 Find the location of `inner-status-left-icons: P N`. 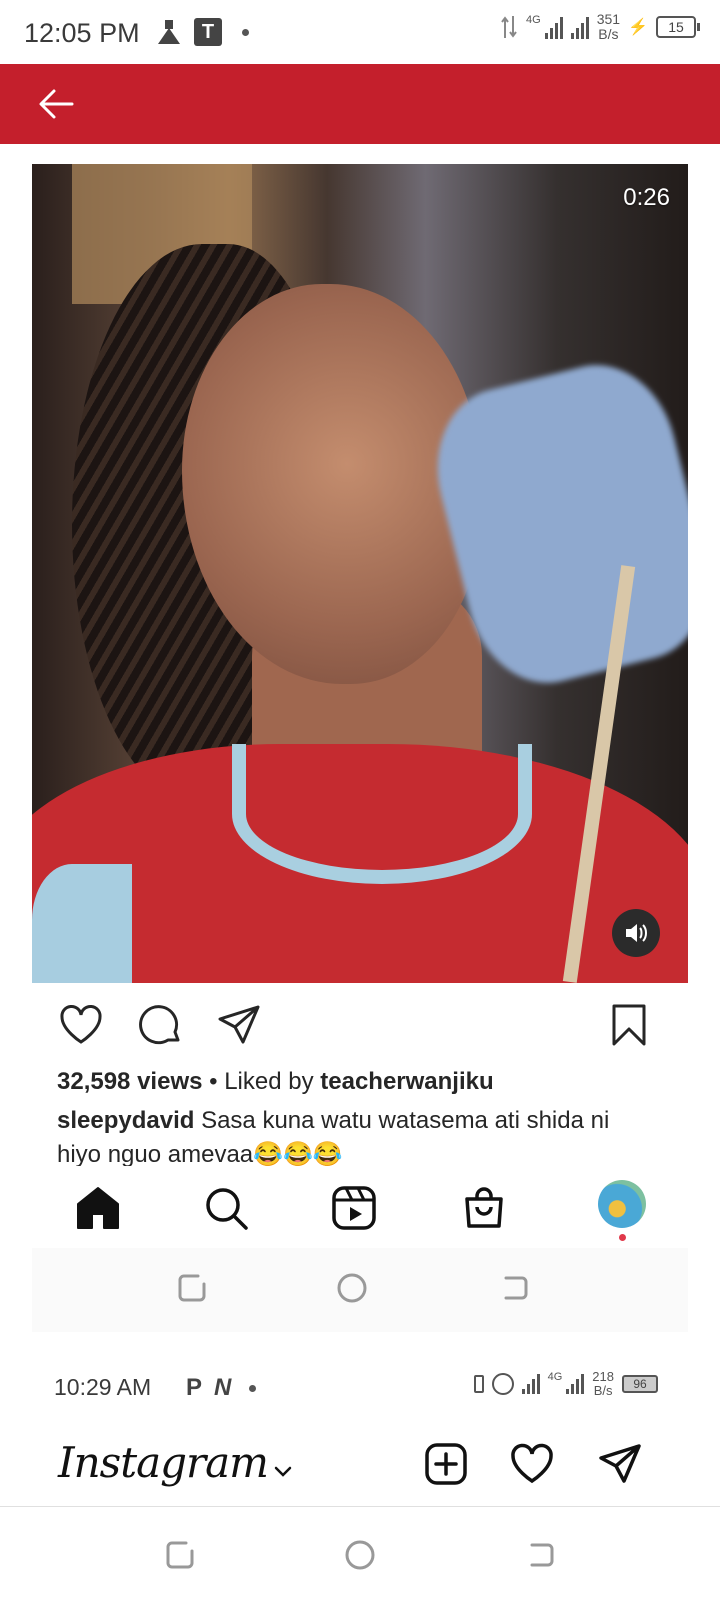

inner-status-left-icons: P N is located at coordinates (221, 1388).